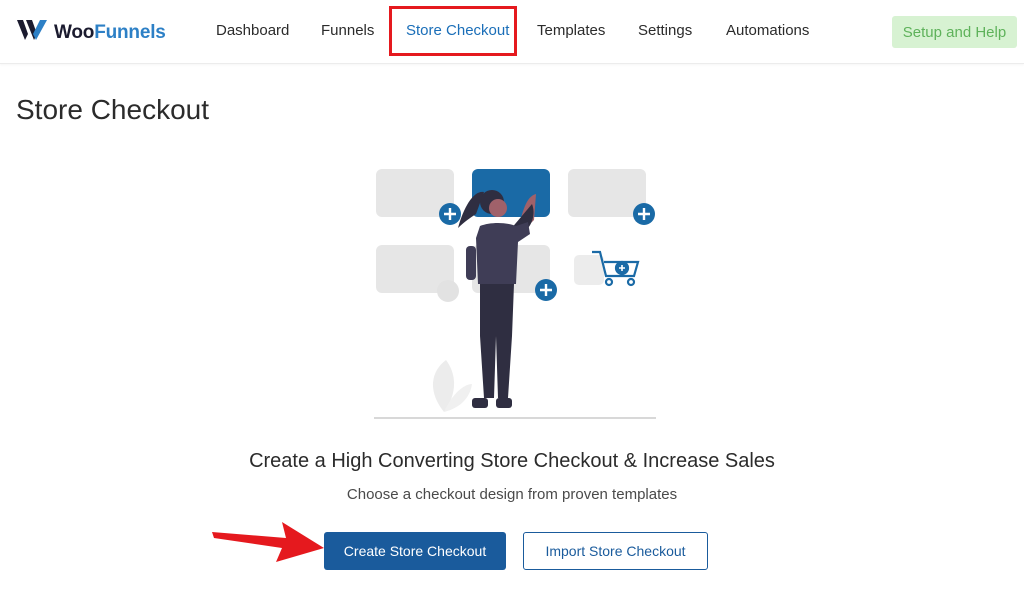 The image size is (1024, 614). Describe the element at coordinates (571, 30) in the screenshot. I see `nav-templates: Templates` at that location.